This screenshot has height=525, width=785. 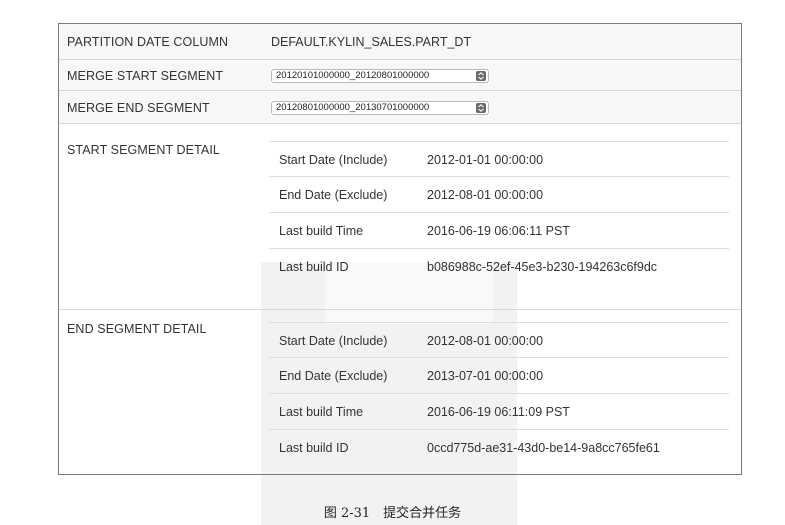 What do you see at coordinates (542, 267) in the screenshot?
I see `detail-value: b086988c-52ef-45e3-b230-194263c6f9dc` at bounding box center [542, 267].